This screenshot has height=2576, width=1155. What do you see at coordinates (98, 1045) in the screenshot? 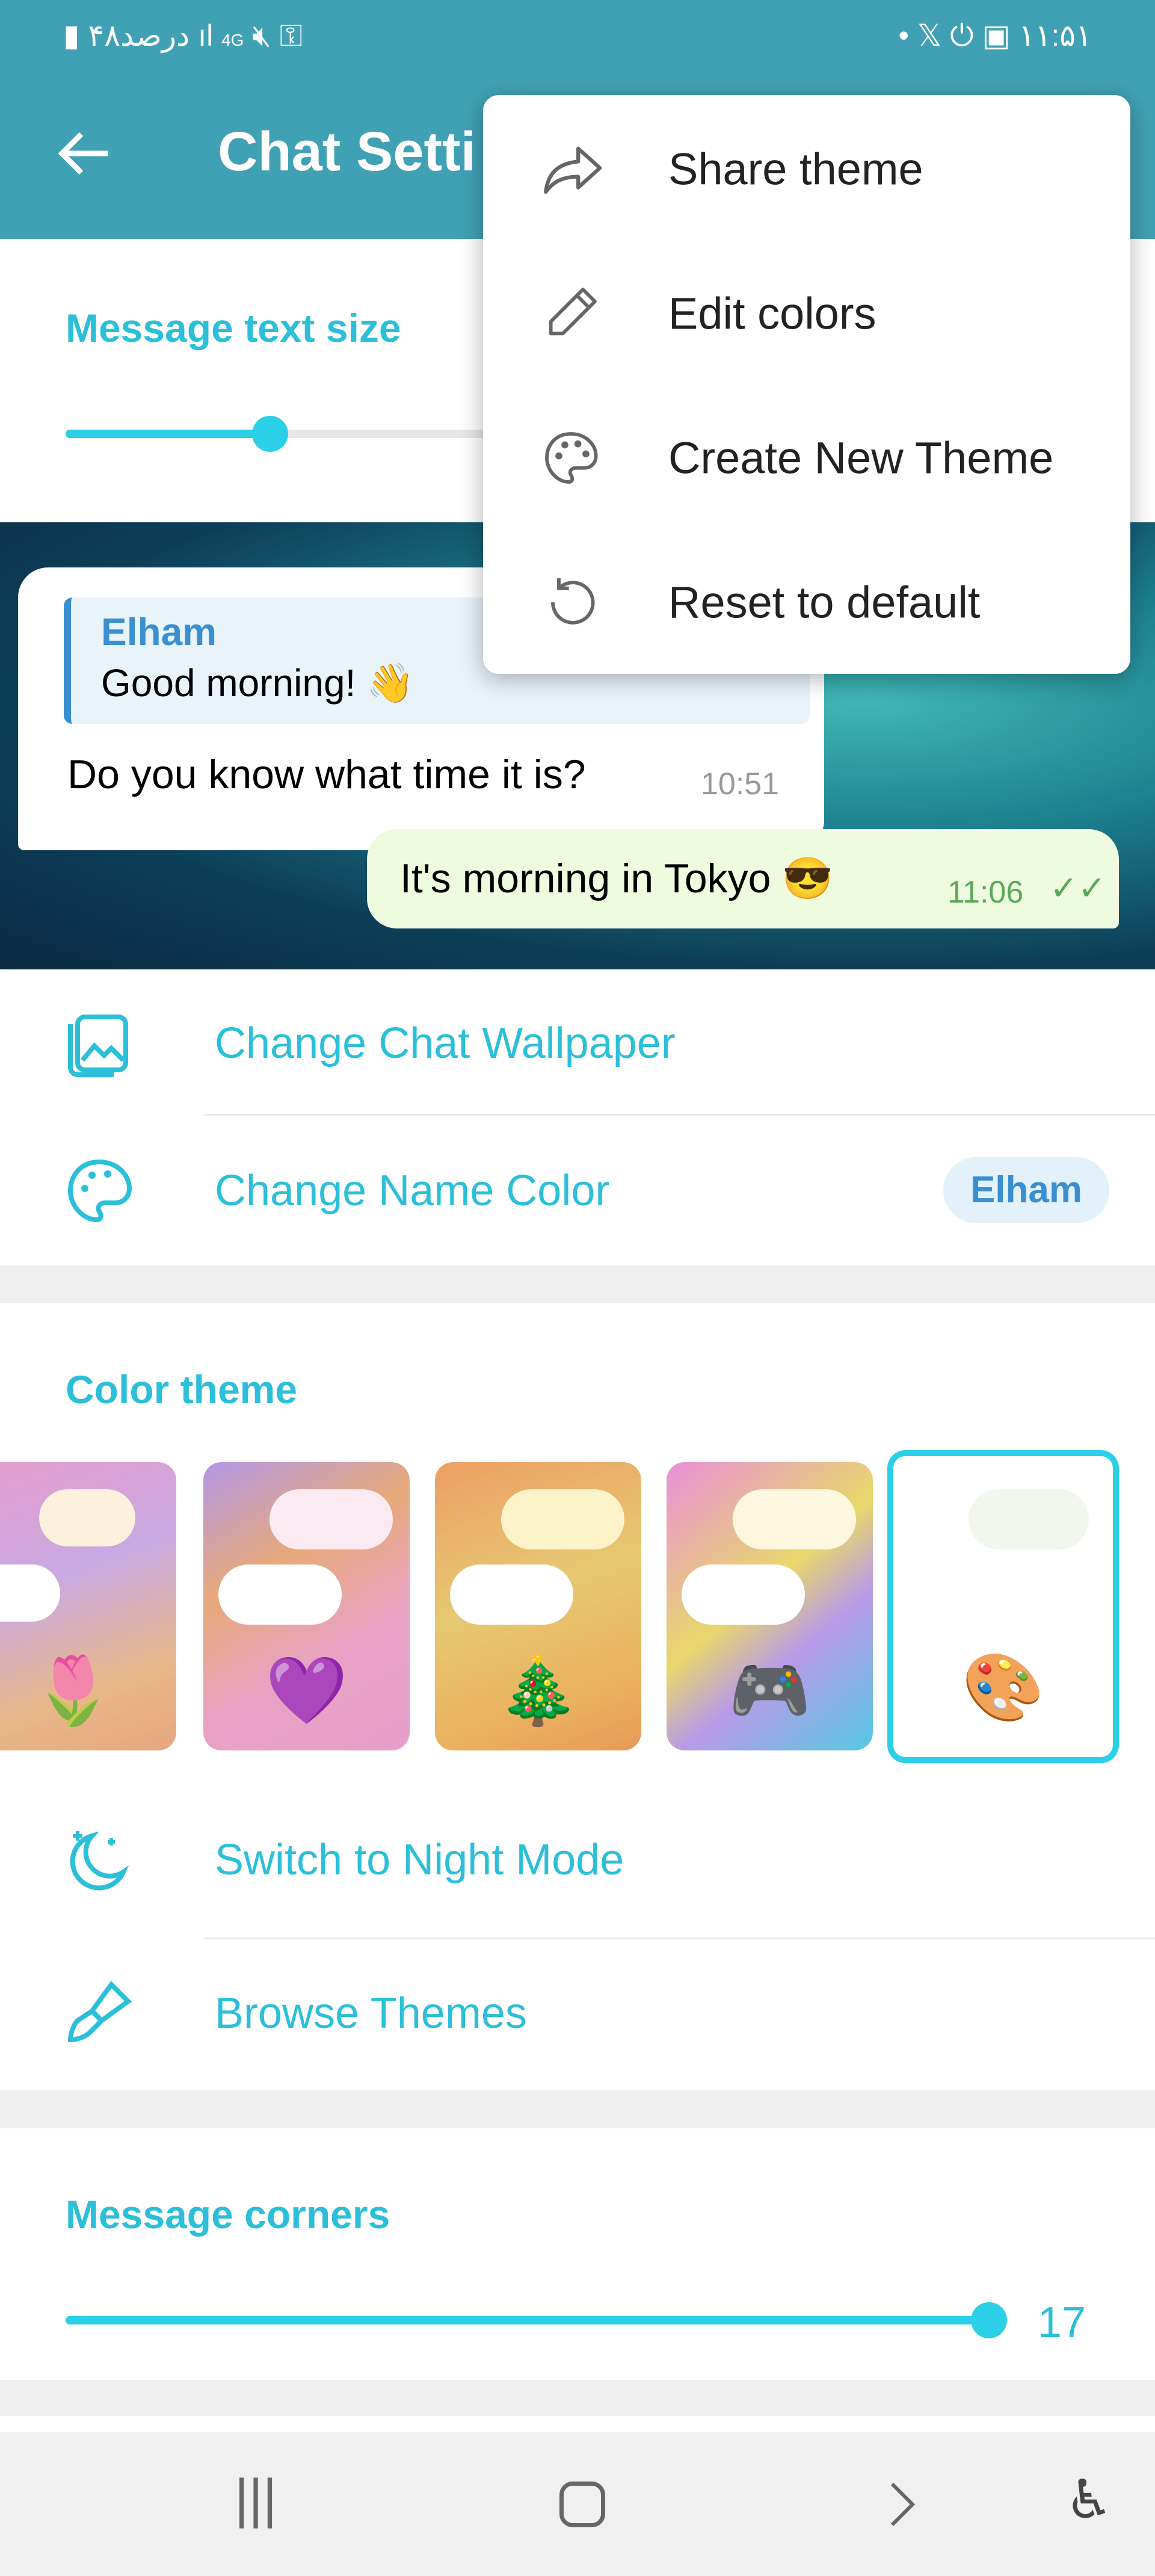
I see `wallpaper-icon` at bounding box center [98, 1045].